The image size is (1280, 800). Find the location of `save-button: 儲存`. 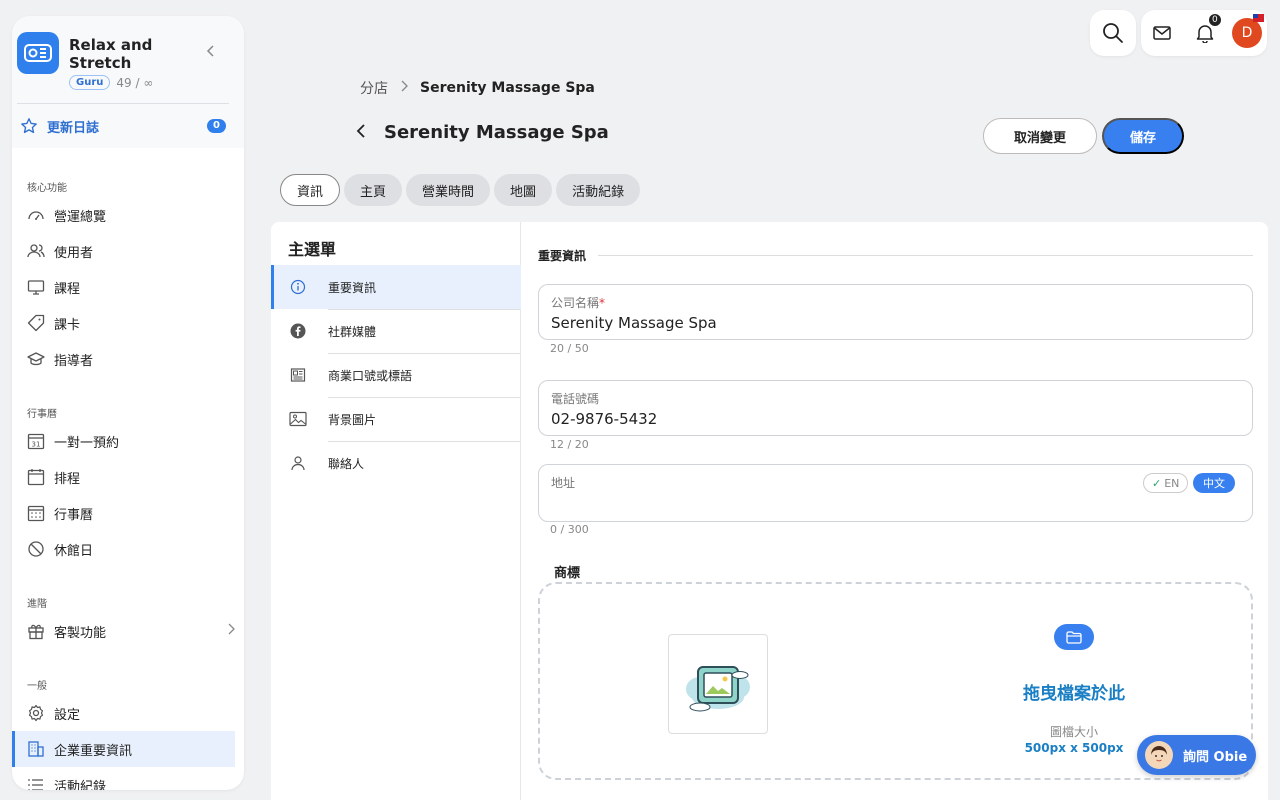

save-button: 儲存 is located at coordinates (1143, 136).